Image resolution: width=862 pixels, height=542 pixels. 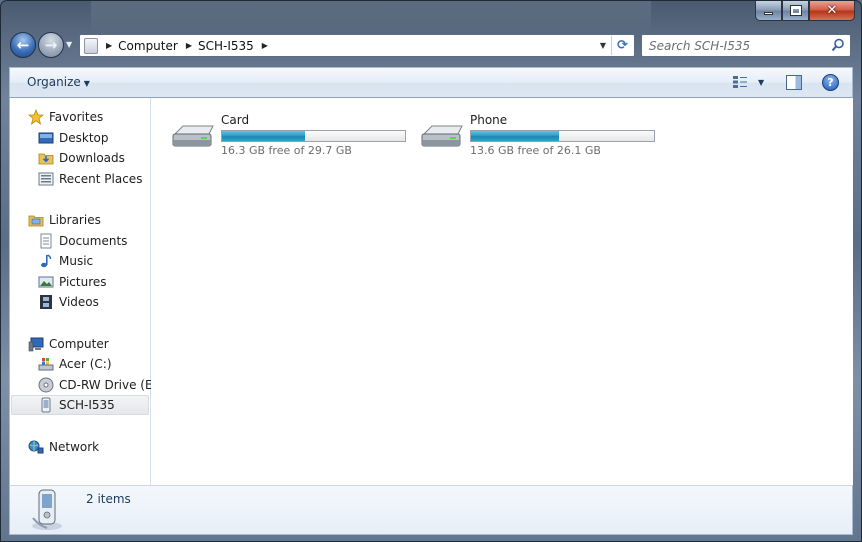 I want to click on nav-sch-i535-label: SCH-I535, so click(x=87, y=405).